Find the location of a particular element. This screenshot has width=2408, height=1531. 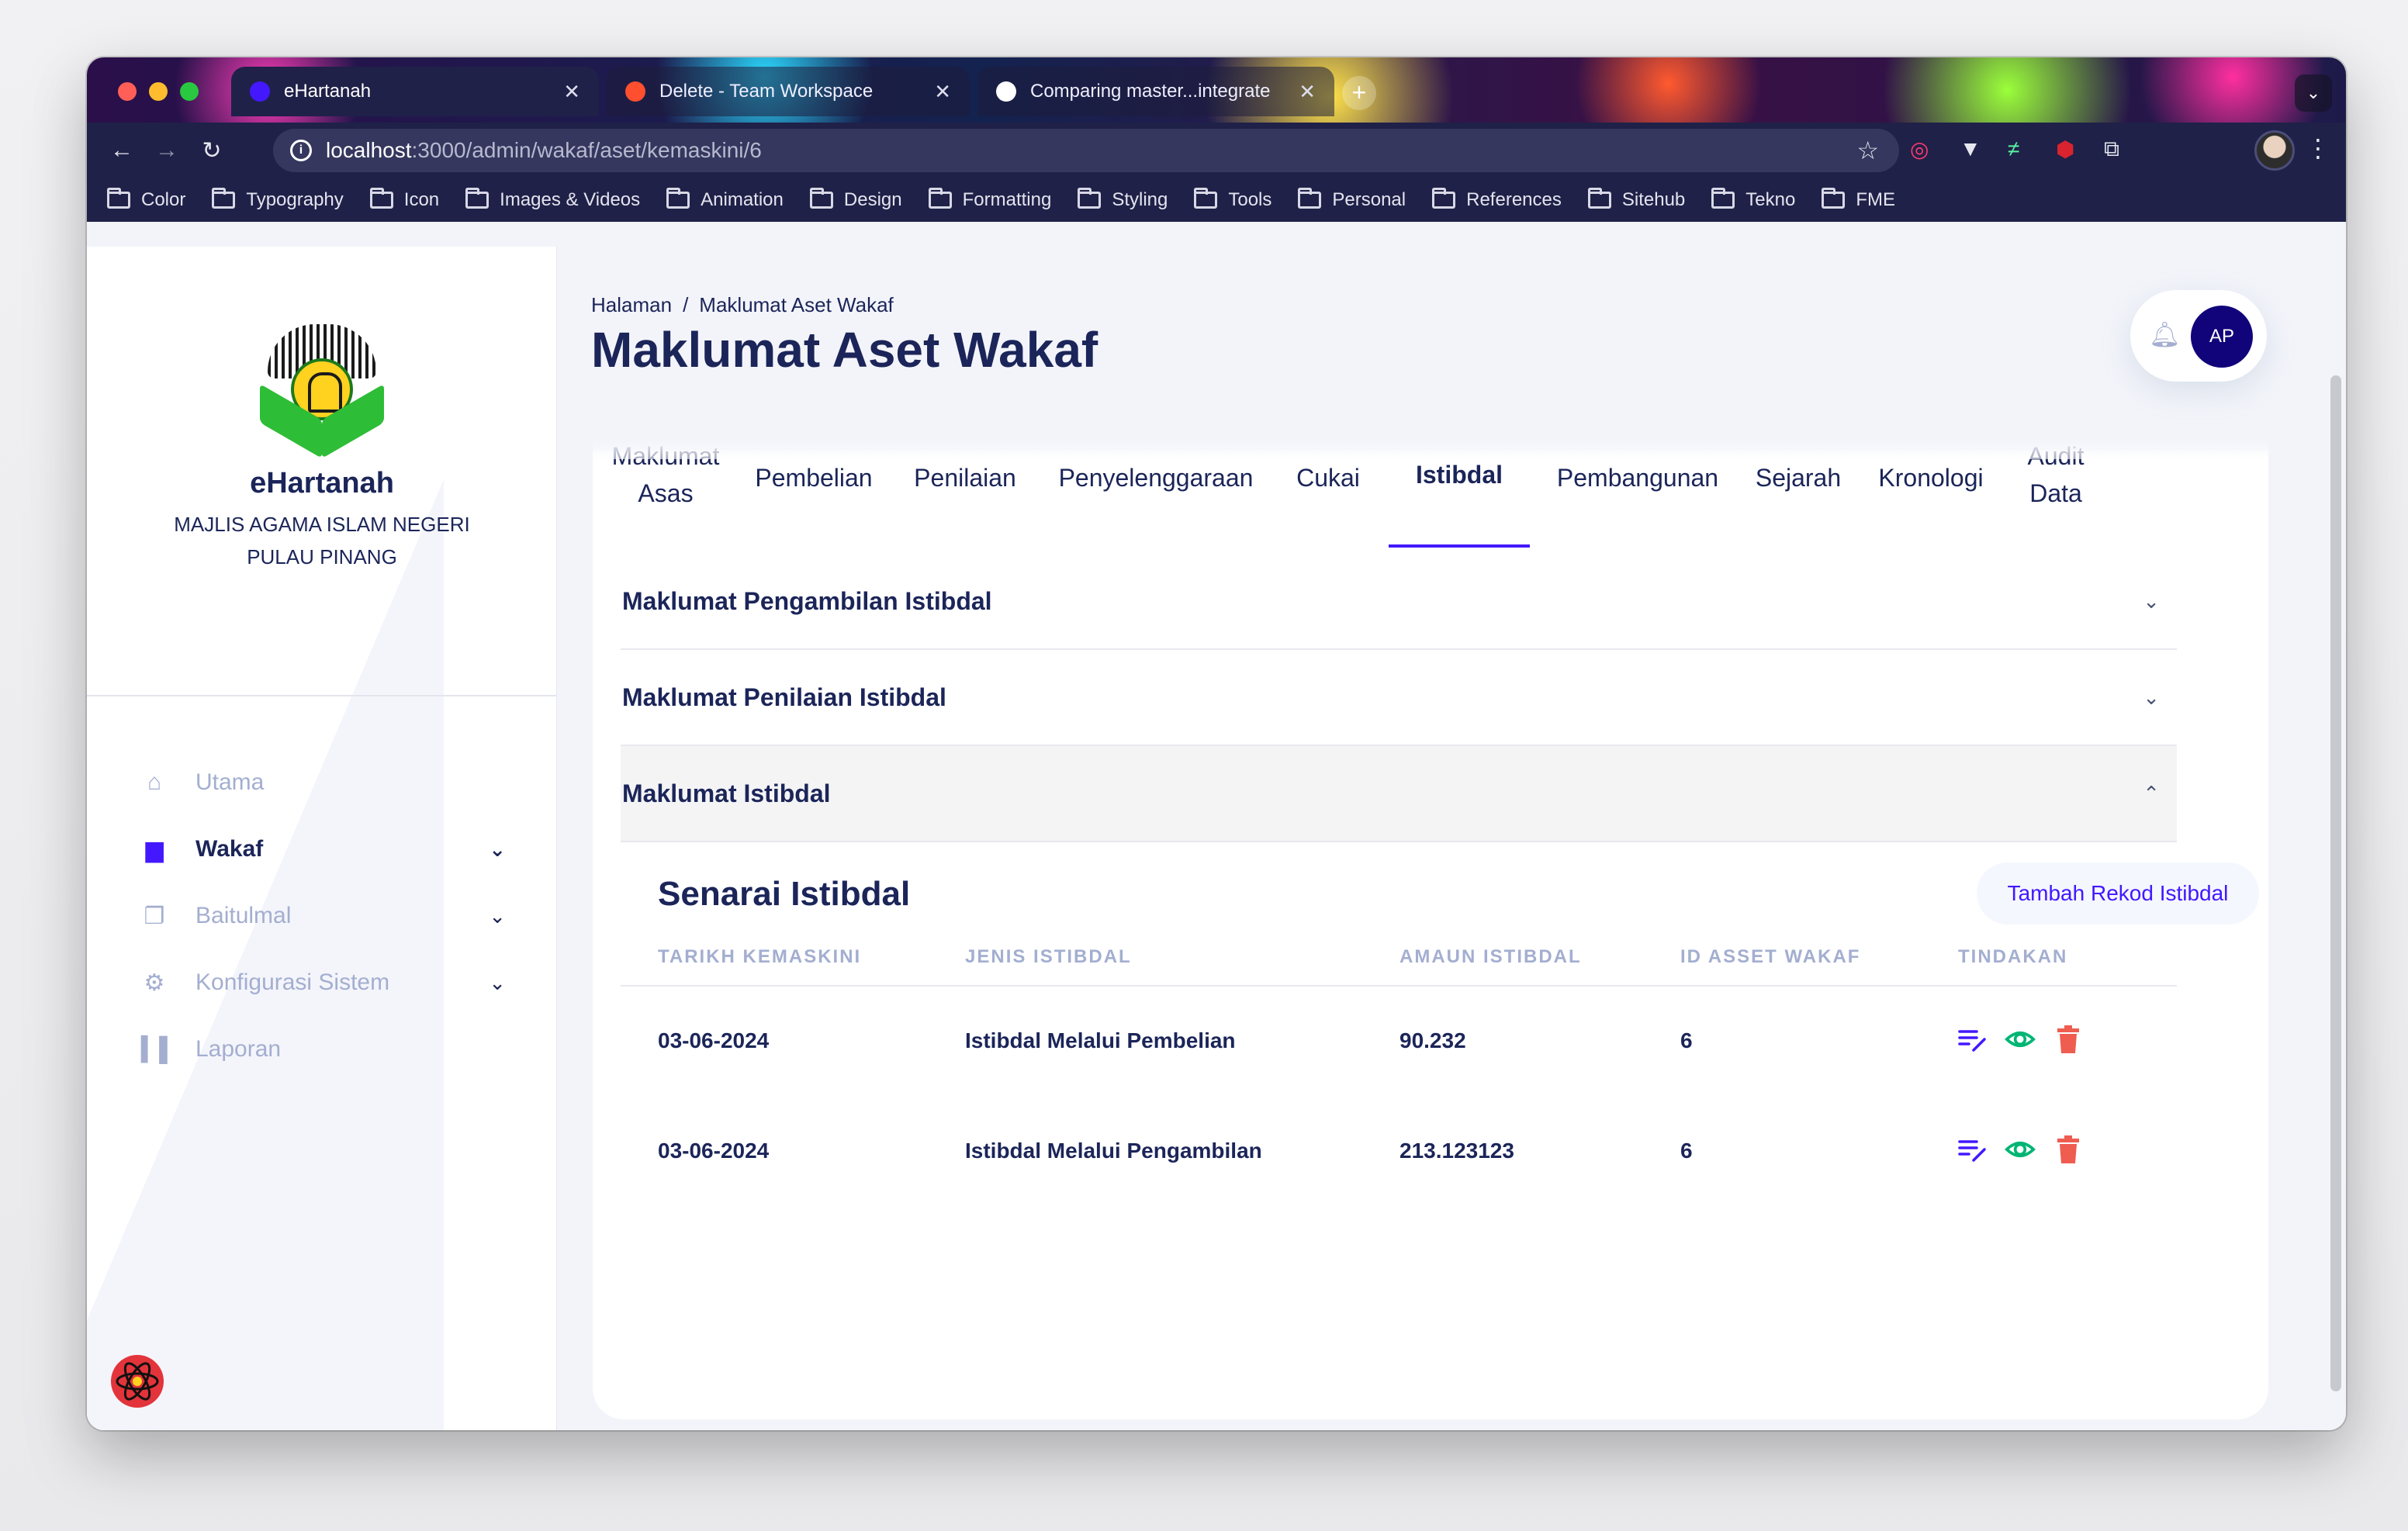

gear-icon: ⚙ is located at coordinates (154, 982).